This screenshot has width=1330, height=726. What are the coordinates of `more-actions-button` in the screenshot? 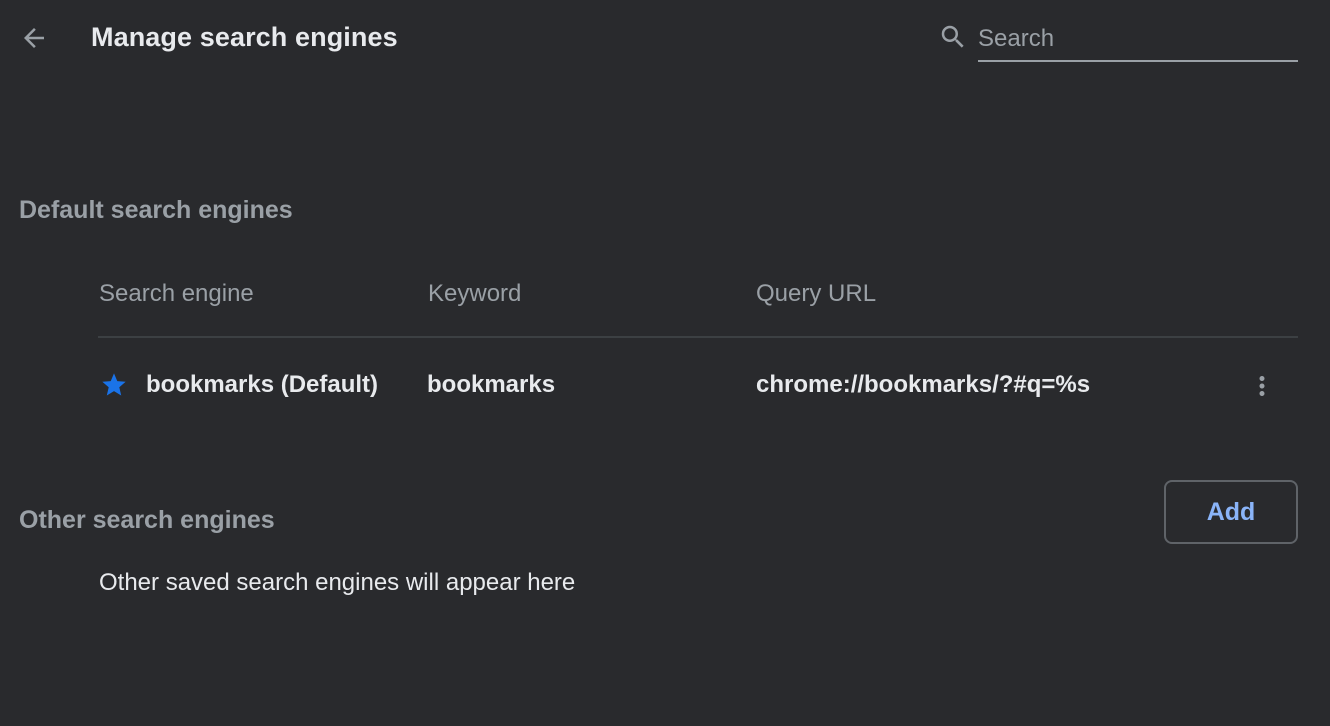 It's located at (1262, 386).